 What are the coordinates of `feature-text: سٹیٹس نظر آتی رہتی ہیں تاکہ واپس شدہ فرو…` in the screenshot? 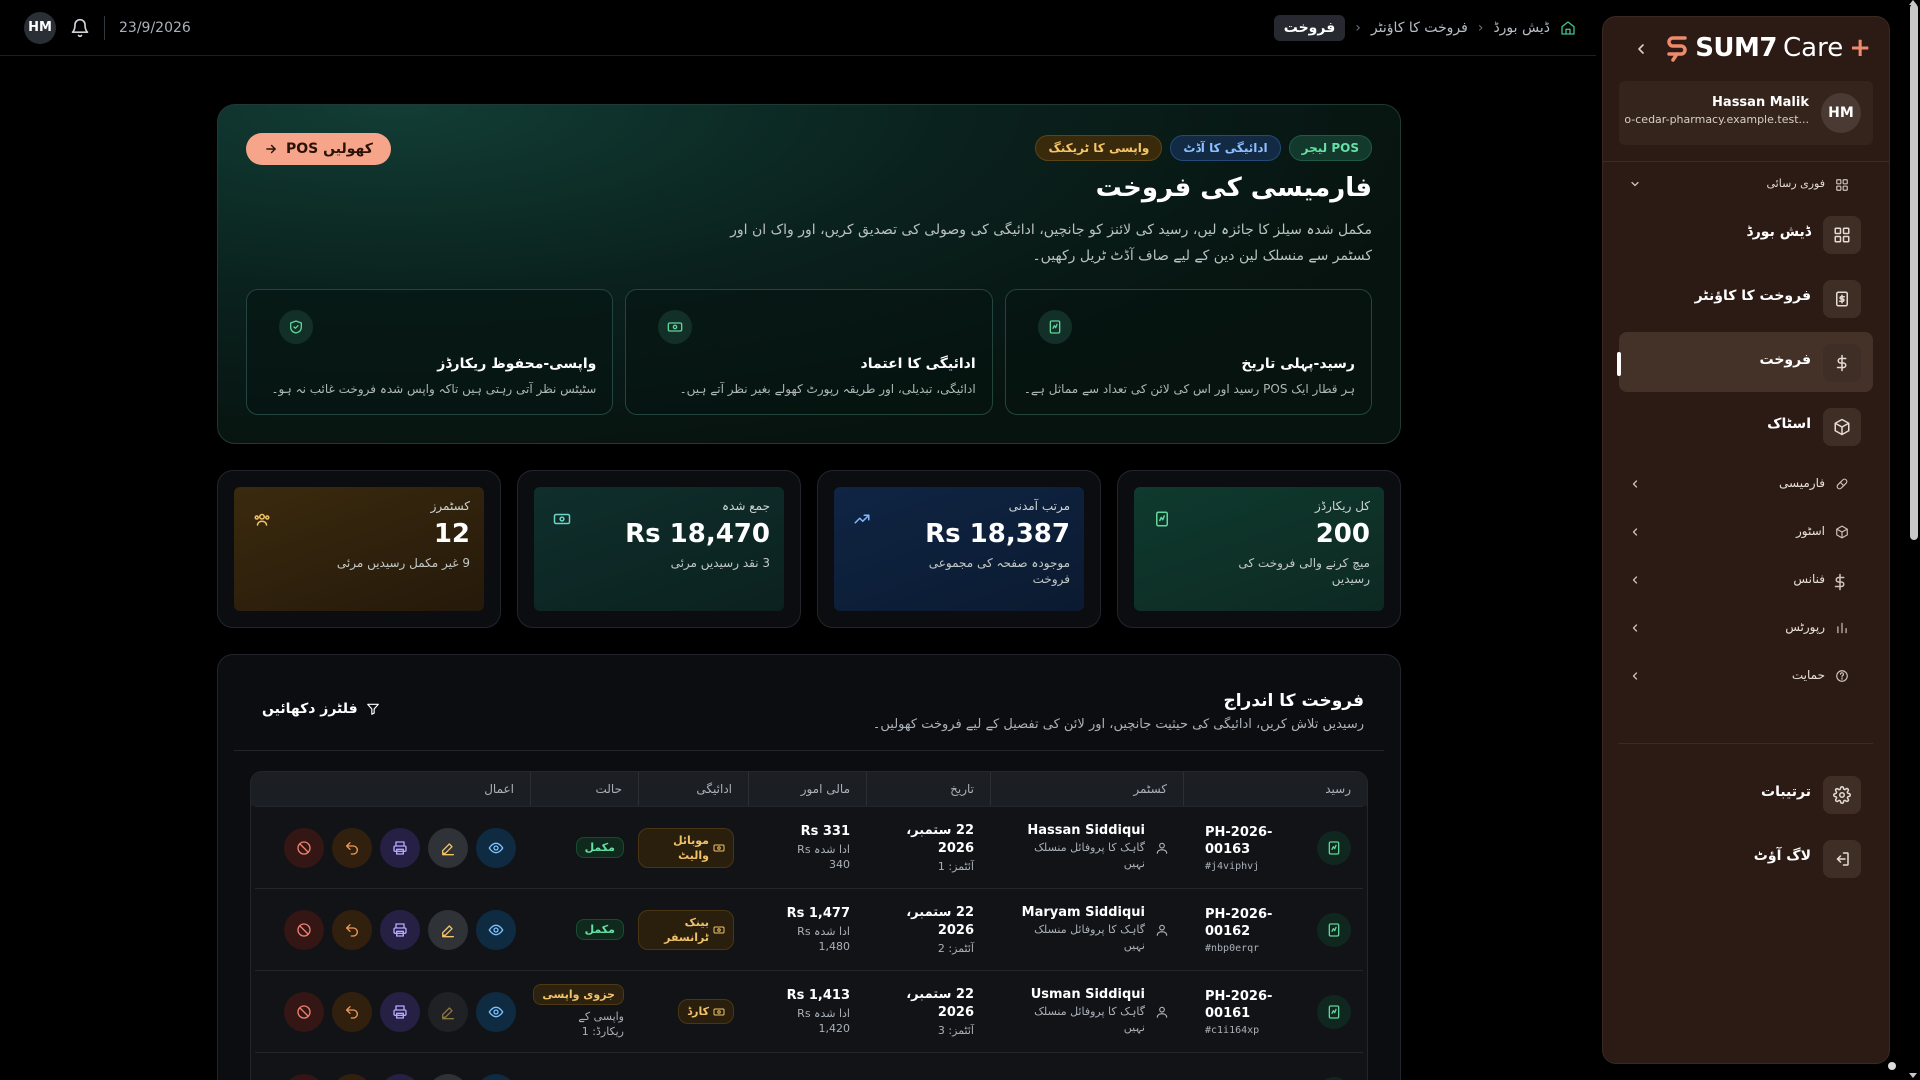 It's located at (434, 389).